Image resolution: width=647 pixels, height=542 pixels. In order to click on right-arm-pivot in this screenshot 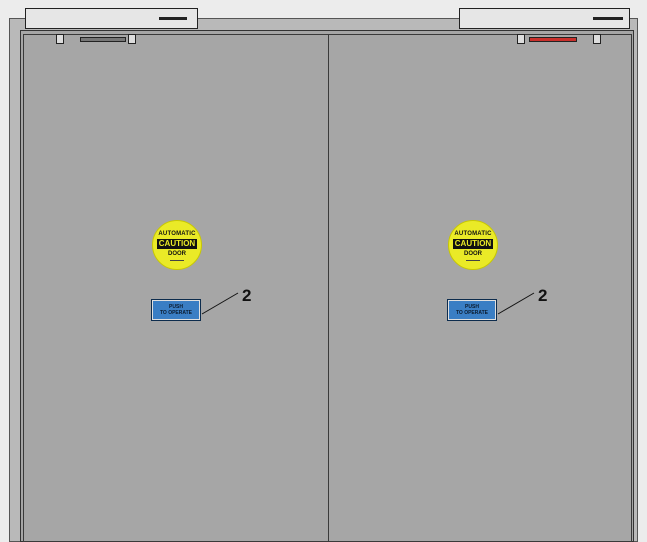, I will do `click(597, 39)`.